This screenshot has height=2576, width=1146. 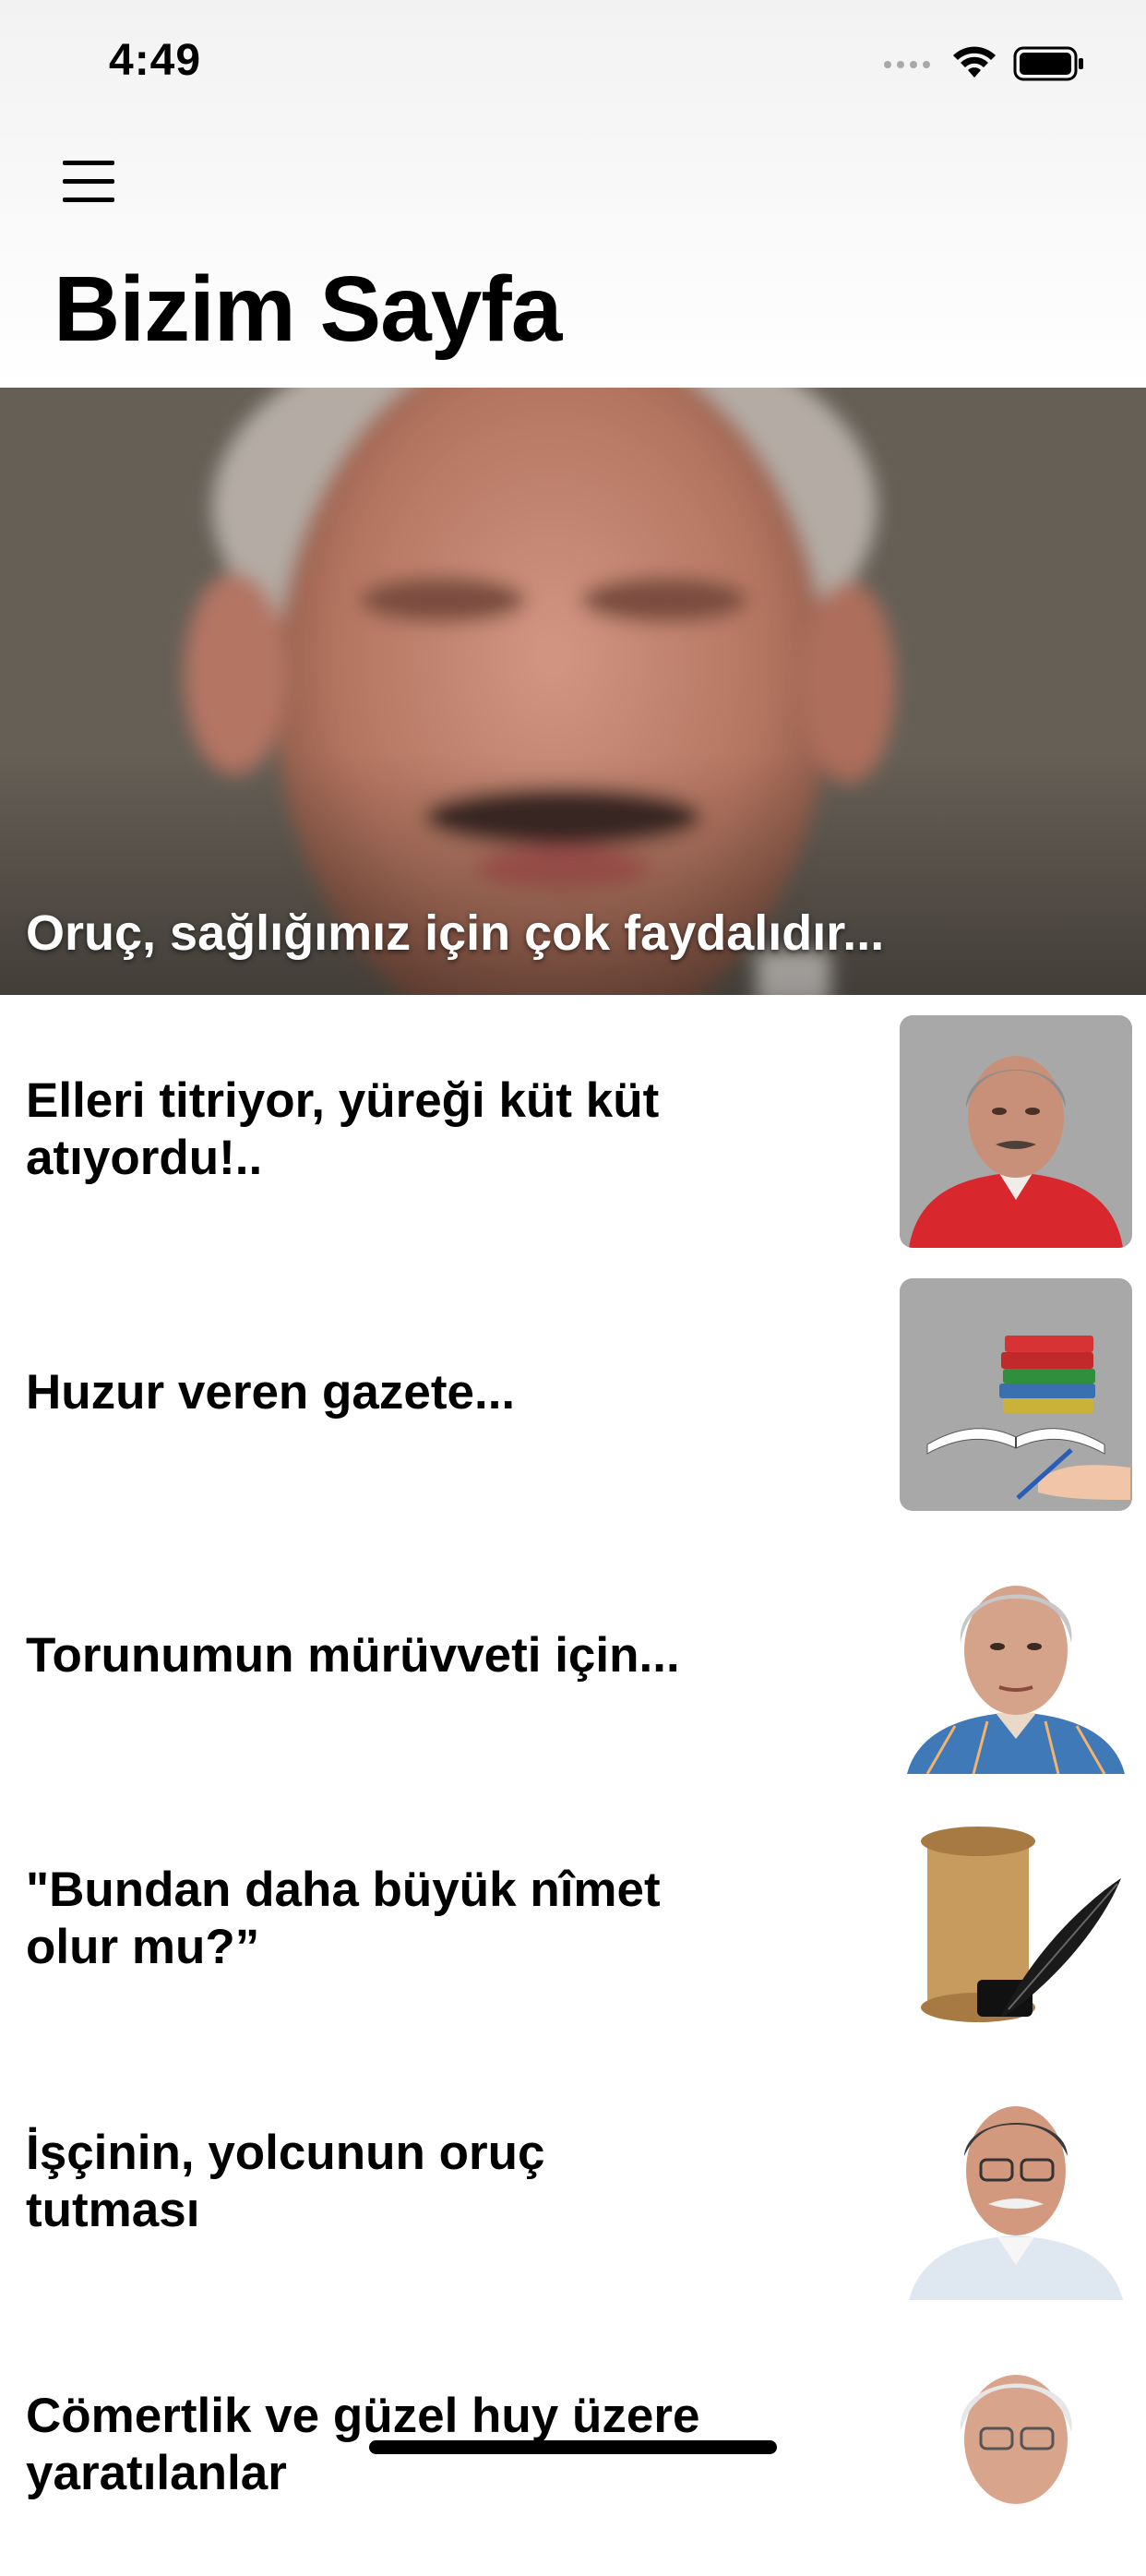 I want to click on list-item: "Bundan daha büyük nîmet olur mu?”, so click(x=573, y=1919).